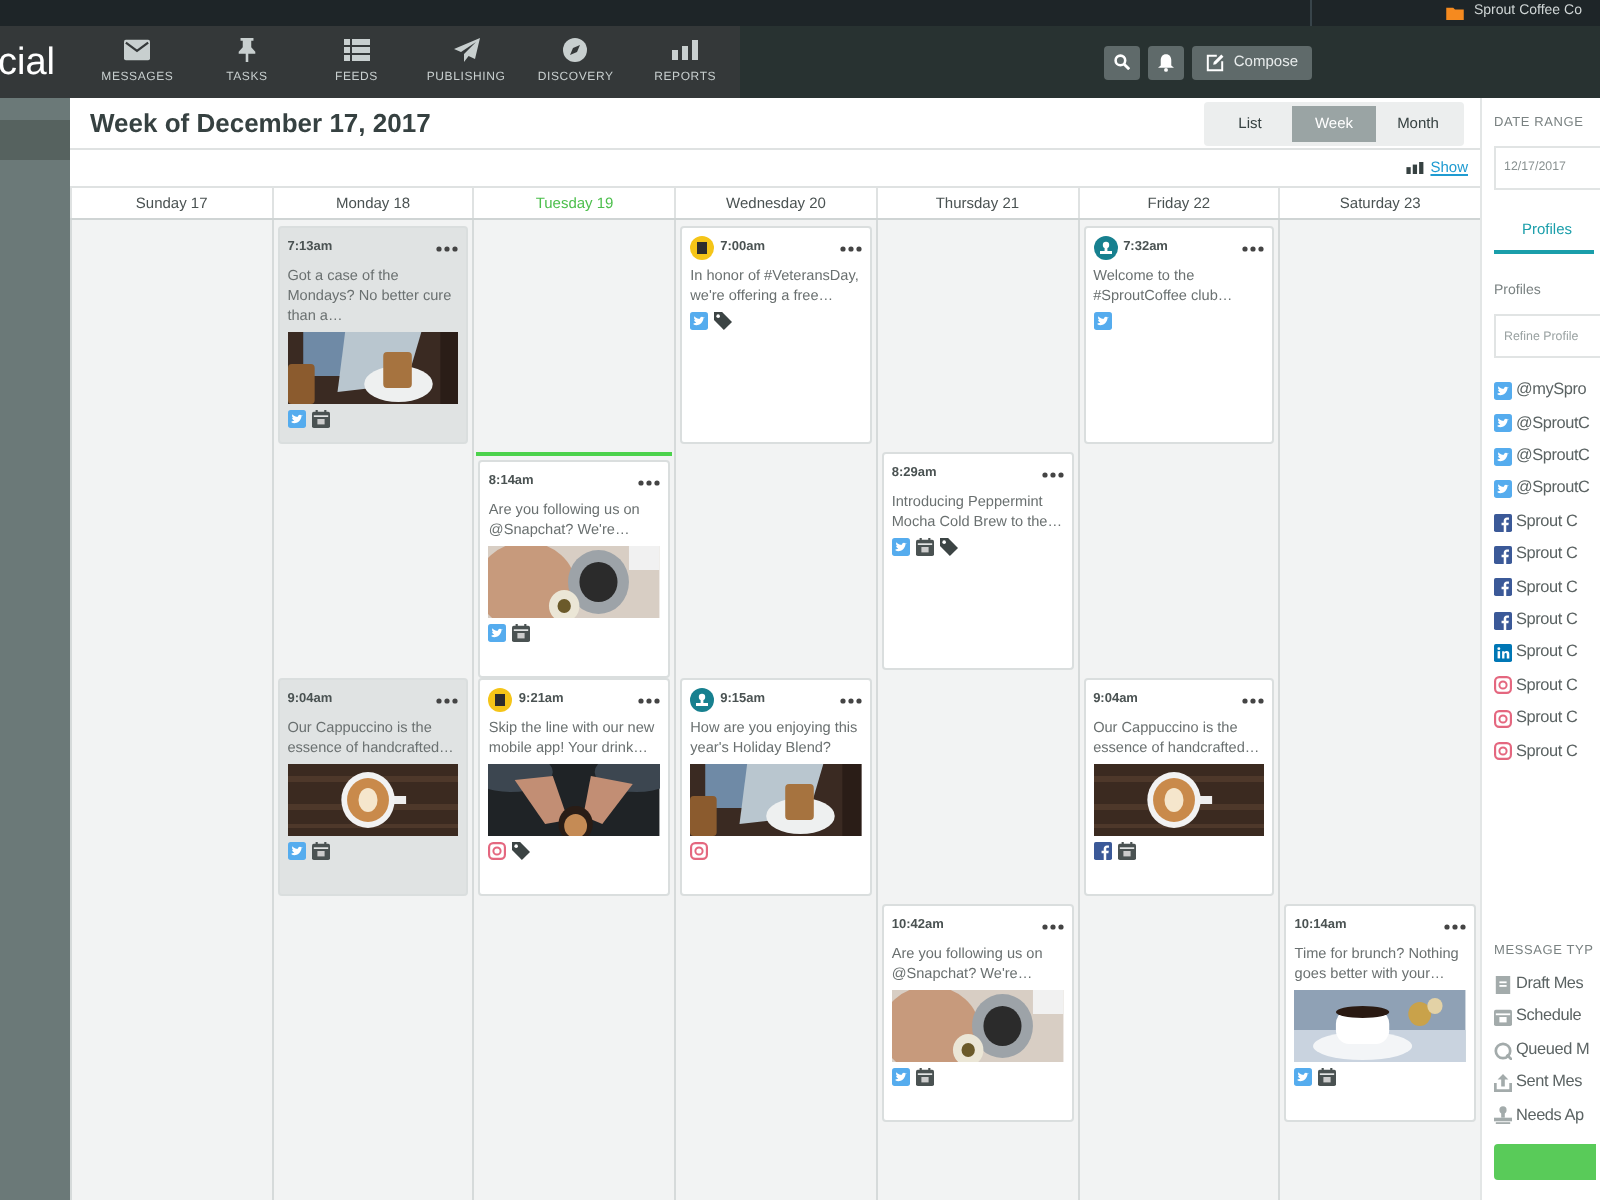 This screenshot has height=1200, width=1600. I want to click on linkedin-icon, so click(1503, 653).